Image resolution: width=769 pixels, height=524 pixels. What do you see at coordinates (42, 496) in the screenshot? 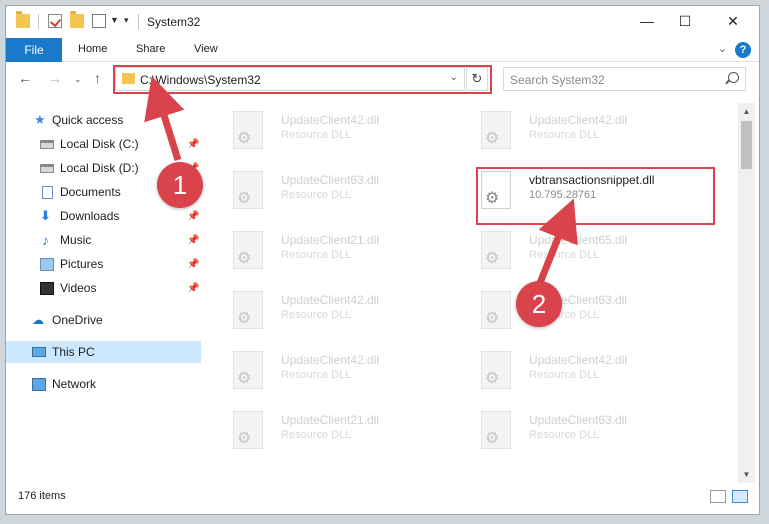
I see `item-count: 176 items` at bounding box center [42, 496].